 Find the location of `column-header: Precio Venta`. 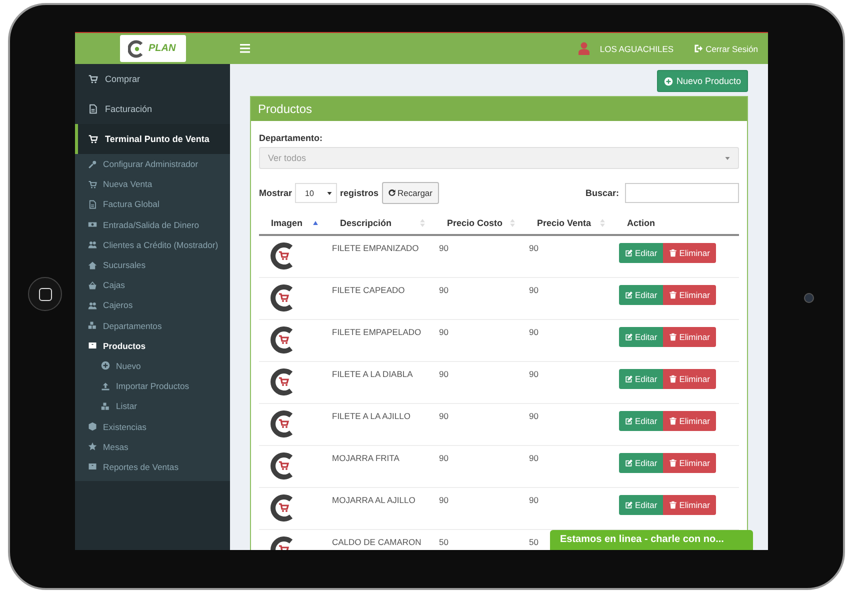

column-header: Precio Venta is located at coordinates (570, 223).